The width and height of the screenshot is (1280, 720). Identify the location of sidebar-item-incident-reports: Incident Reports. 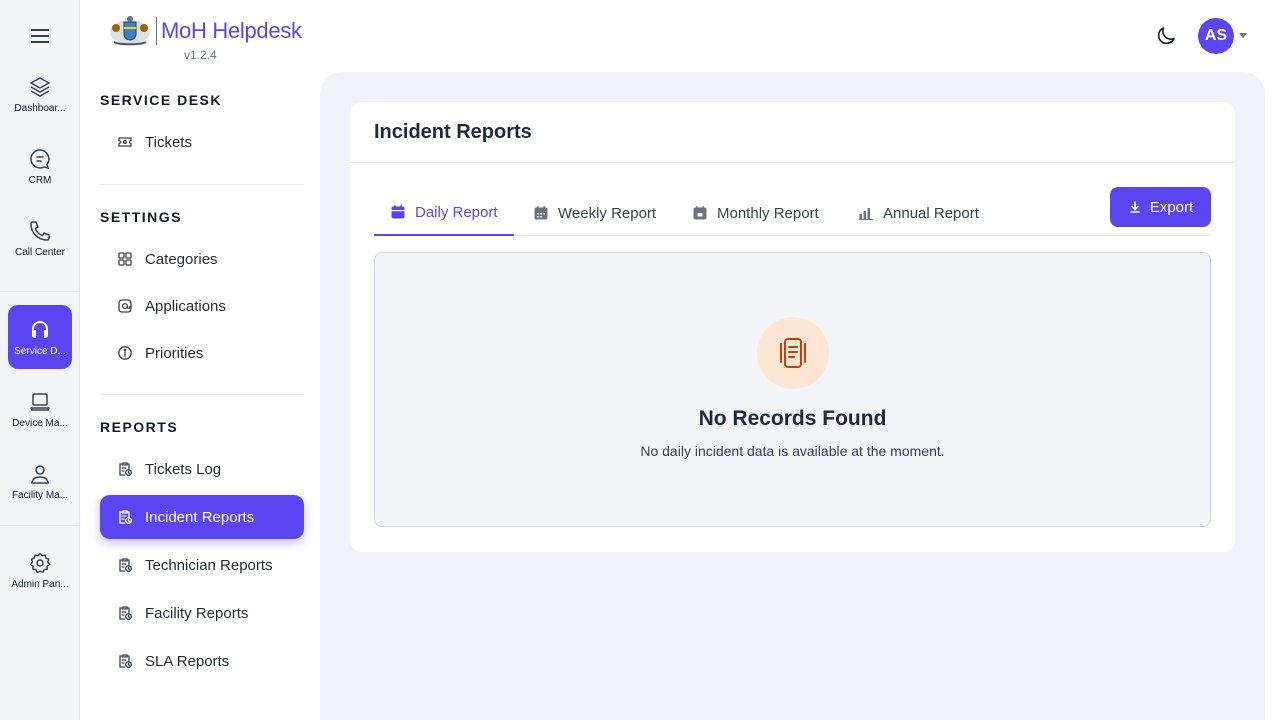
(202, 517).